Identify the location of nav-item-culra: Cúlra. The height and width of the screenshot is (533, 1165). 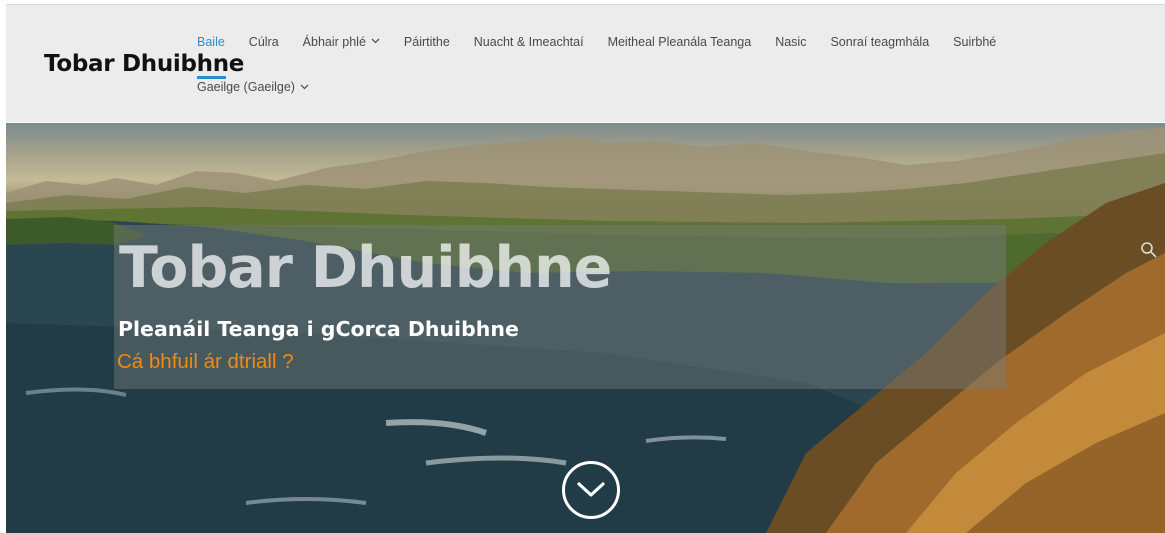
(264, 42).